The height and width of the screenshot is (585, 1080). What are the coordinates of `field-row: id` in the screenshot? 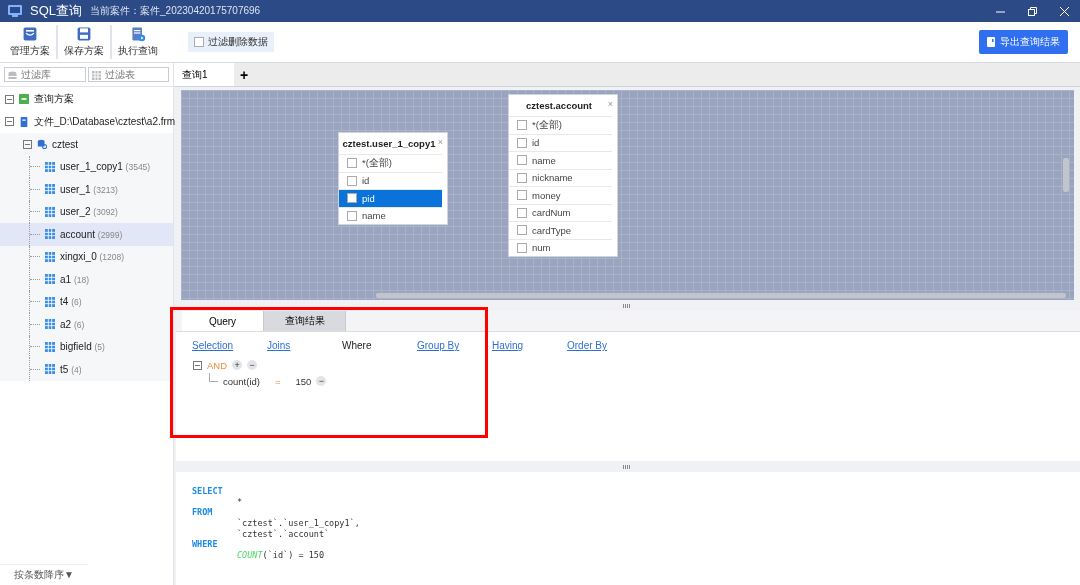 It's located at (560, 142).